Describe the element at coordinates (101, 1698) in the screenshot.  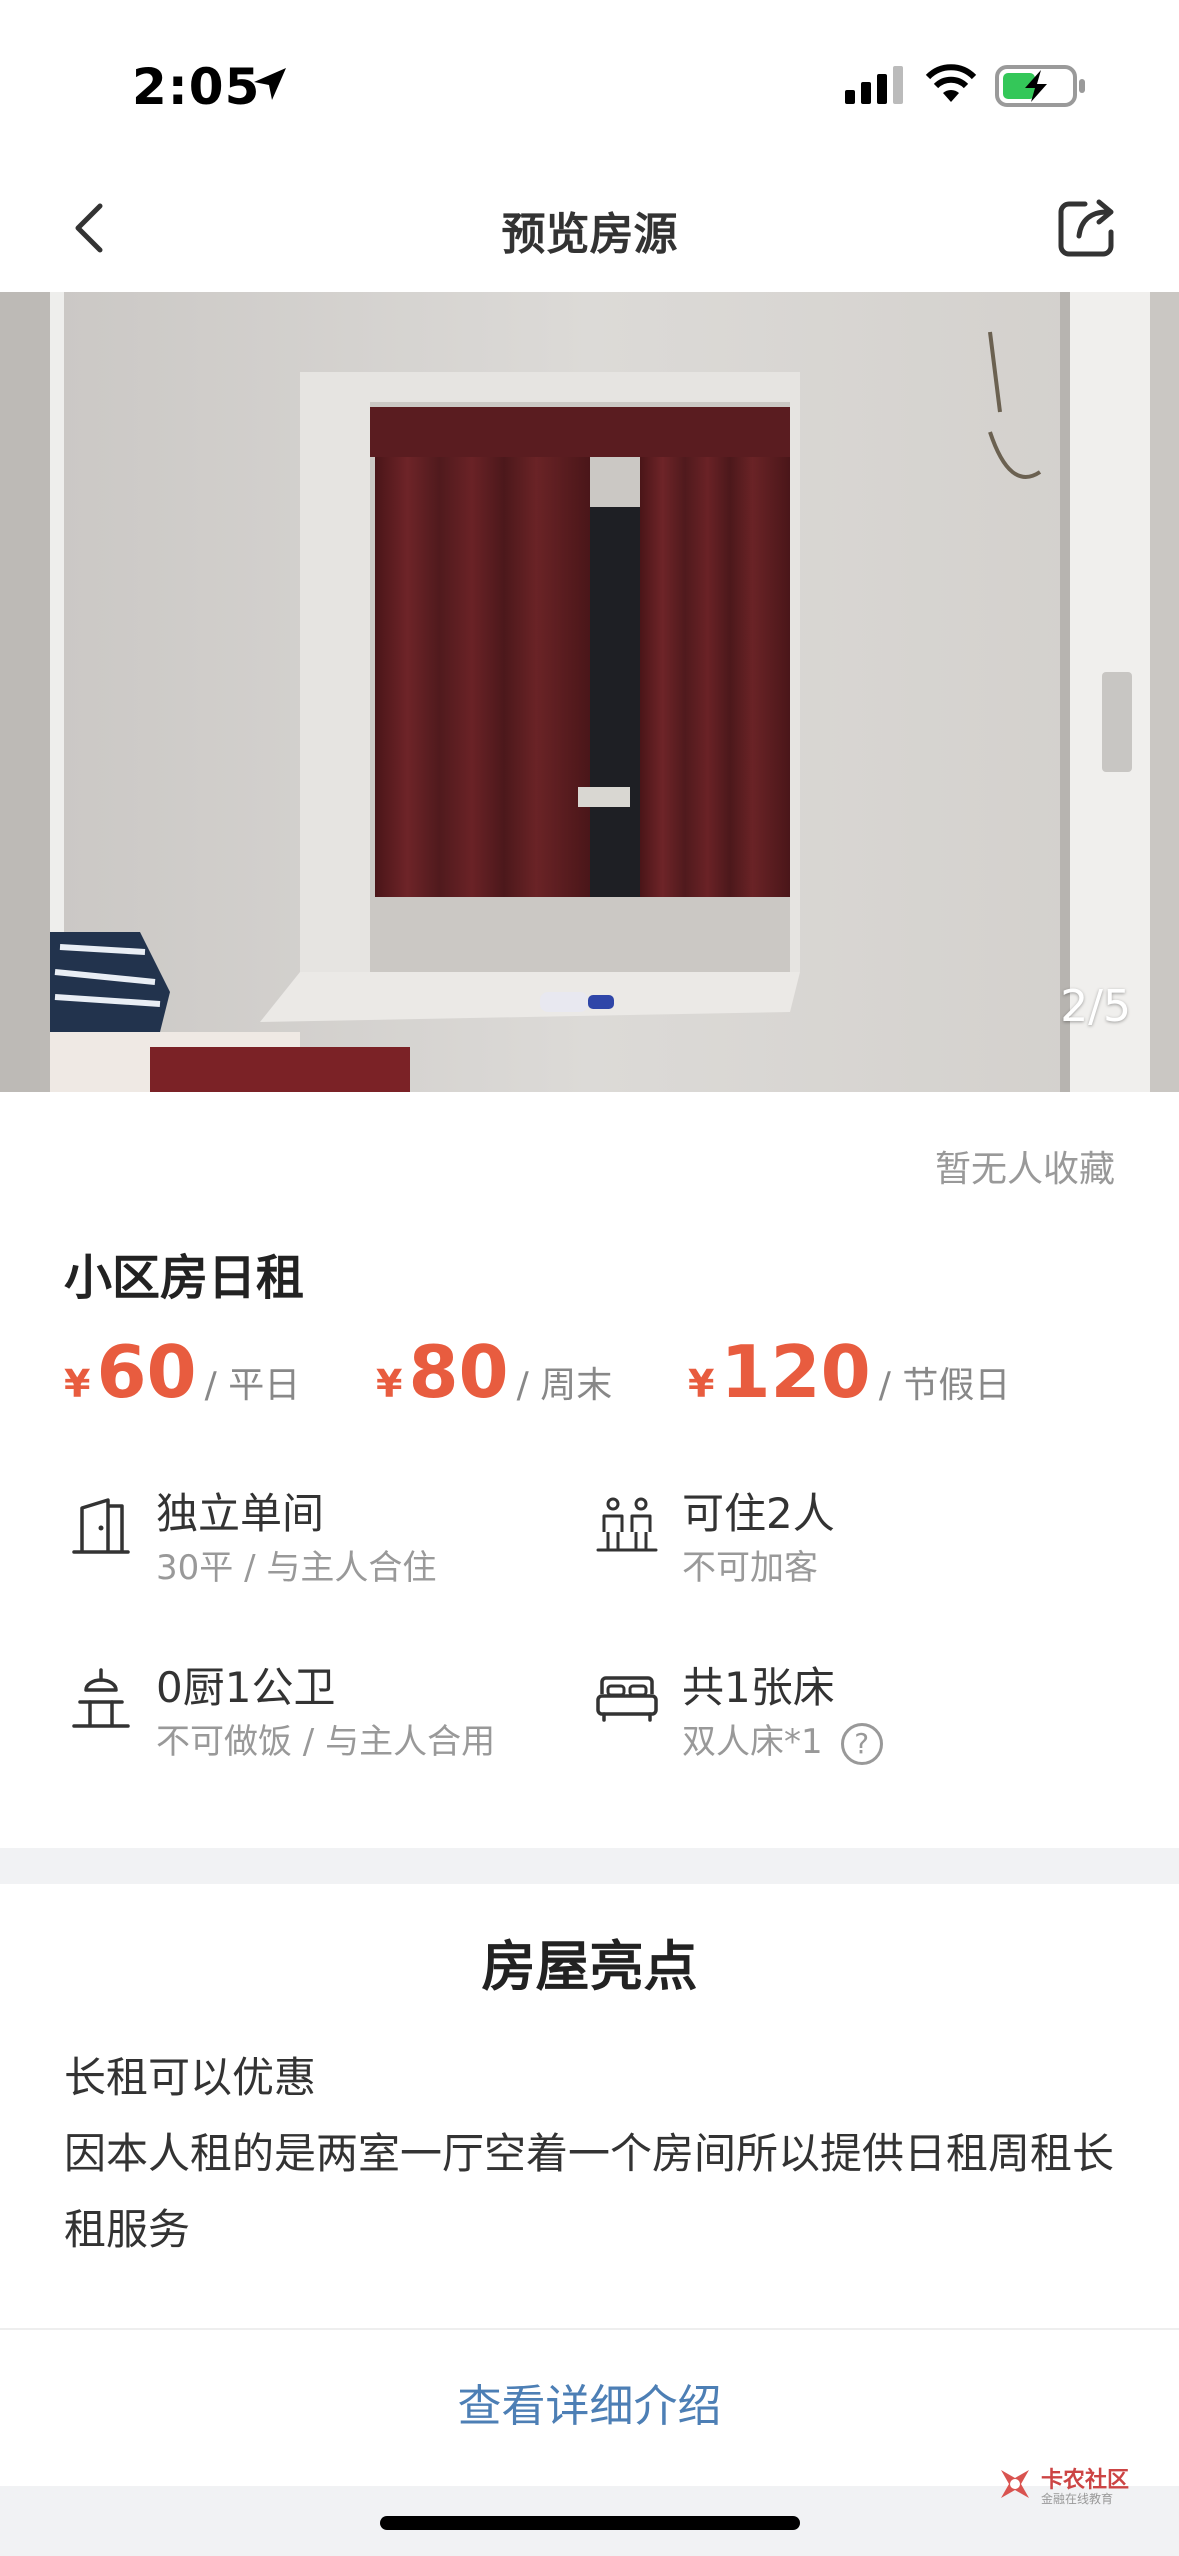
I see `shower-icon` at that location.